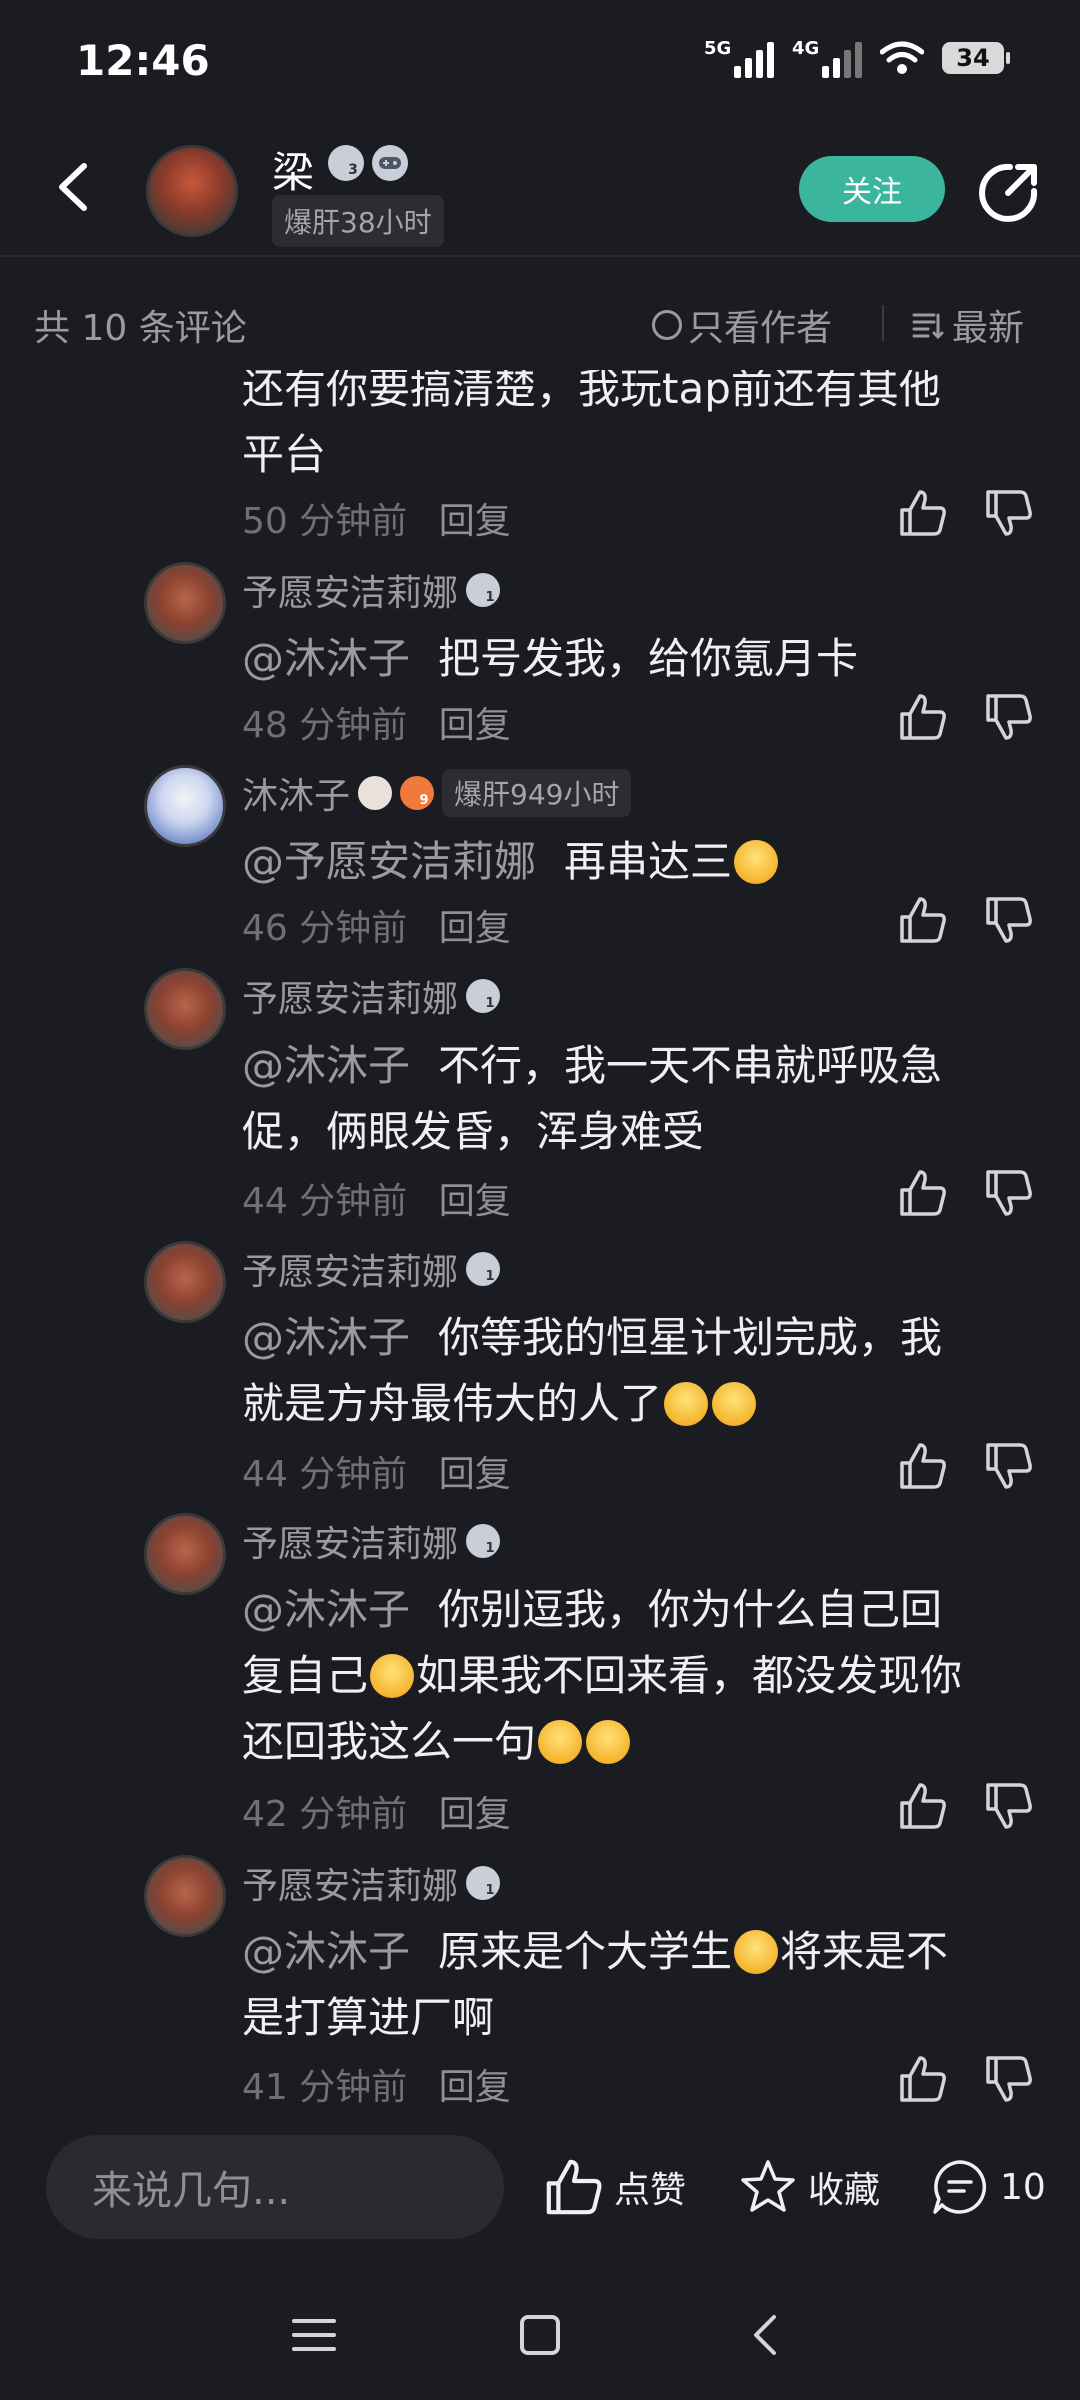  Describe the element at coordinates (540, 322) in the screenshot. I see `comment-filter-bar: 共 10 条评论 只看作者 最新` at that location.